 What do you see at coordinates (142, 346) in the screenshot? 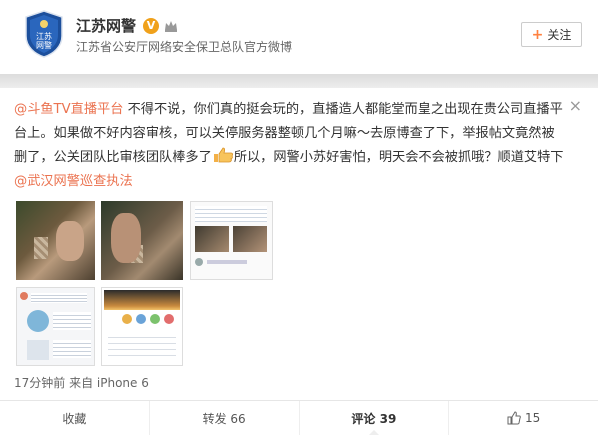
I see `screenshot-list` at bounding box center [142, 346].